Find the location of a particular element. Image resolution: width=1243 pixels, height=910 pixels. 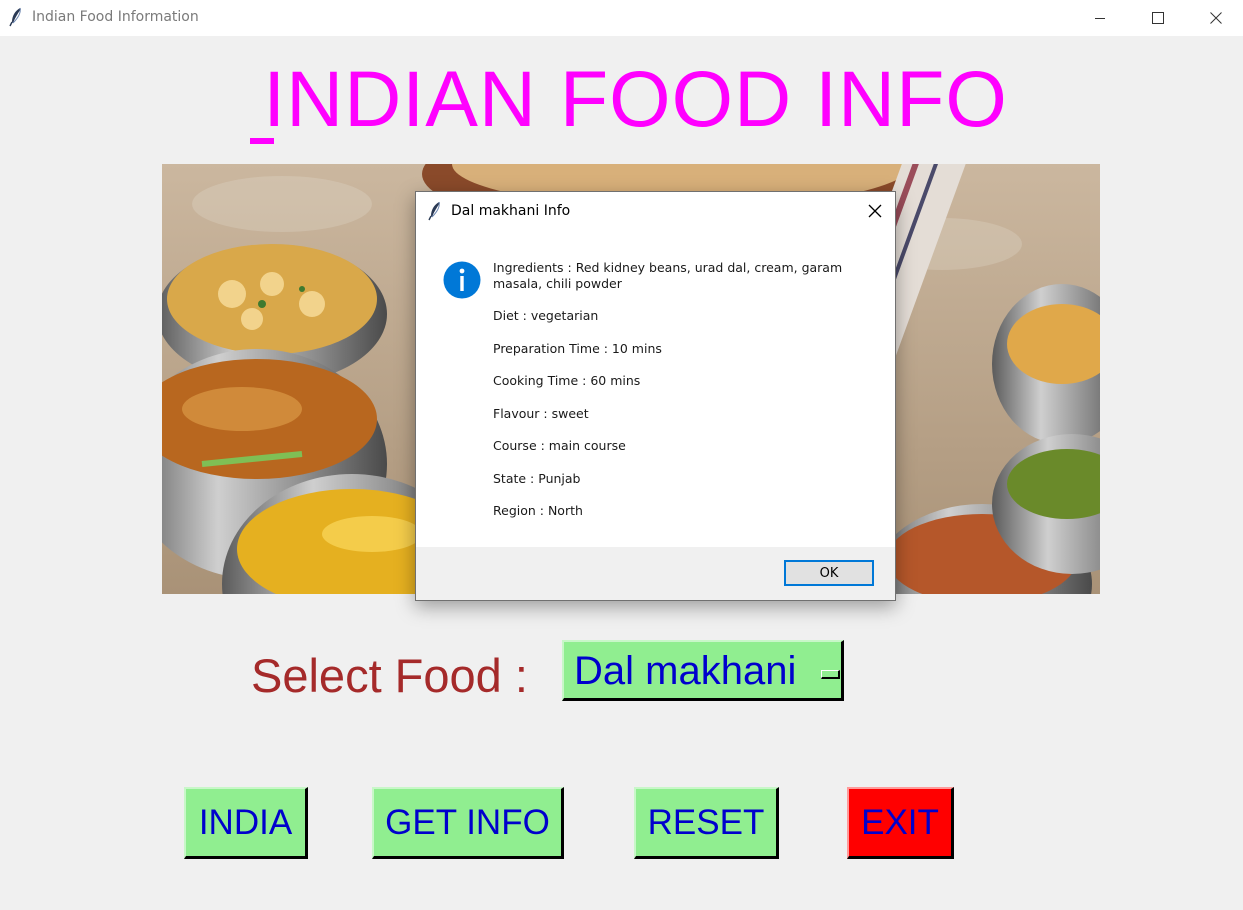

minimize-button is located at coordinates (1100, 18).